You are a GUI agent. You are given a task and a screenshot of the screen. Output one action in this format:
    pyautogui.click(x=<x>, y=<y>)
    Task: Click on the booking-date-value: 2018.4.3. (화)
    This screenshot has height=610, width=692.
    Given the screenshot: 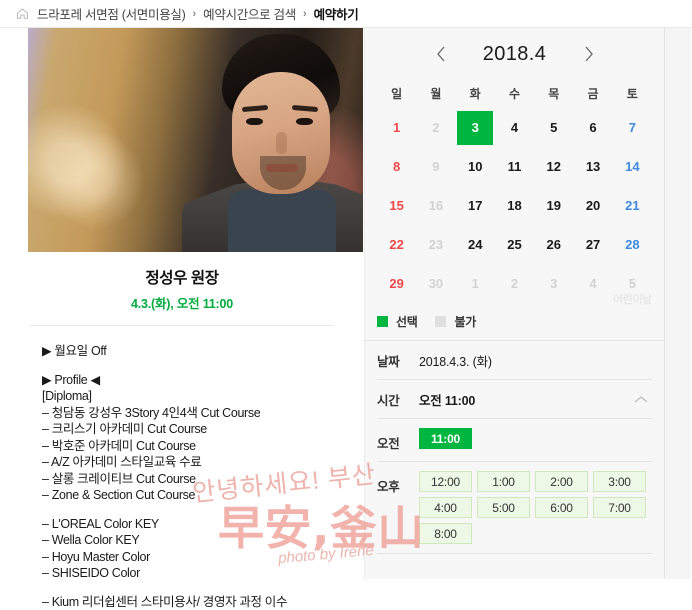 What is the action you would take?
    pyautogui.click(x=455, y=360)
    